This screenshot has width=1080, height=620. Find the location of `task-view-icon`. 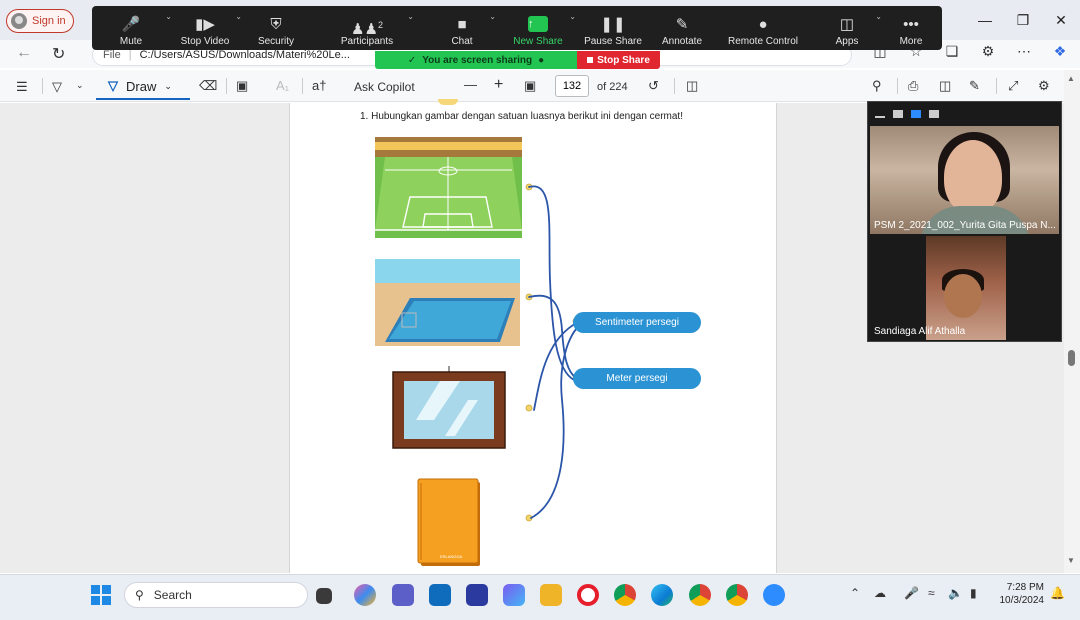

task-view-icon is located at coordinates (324, 596).